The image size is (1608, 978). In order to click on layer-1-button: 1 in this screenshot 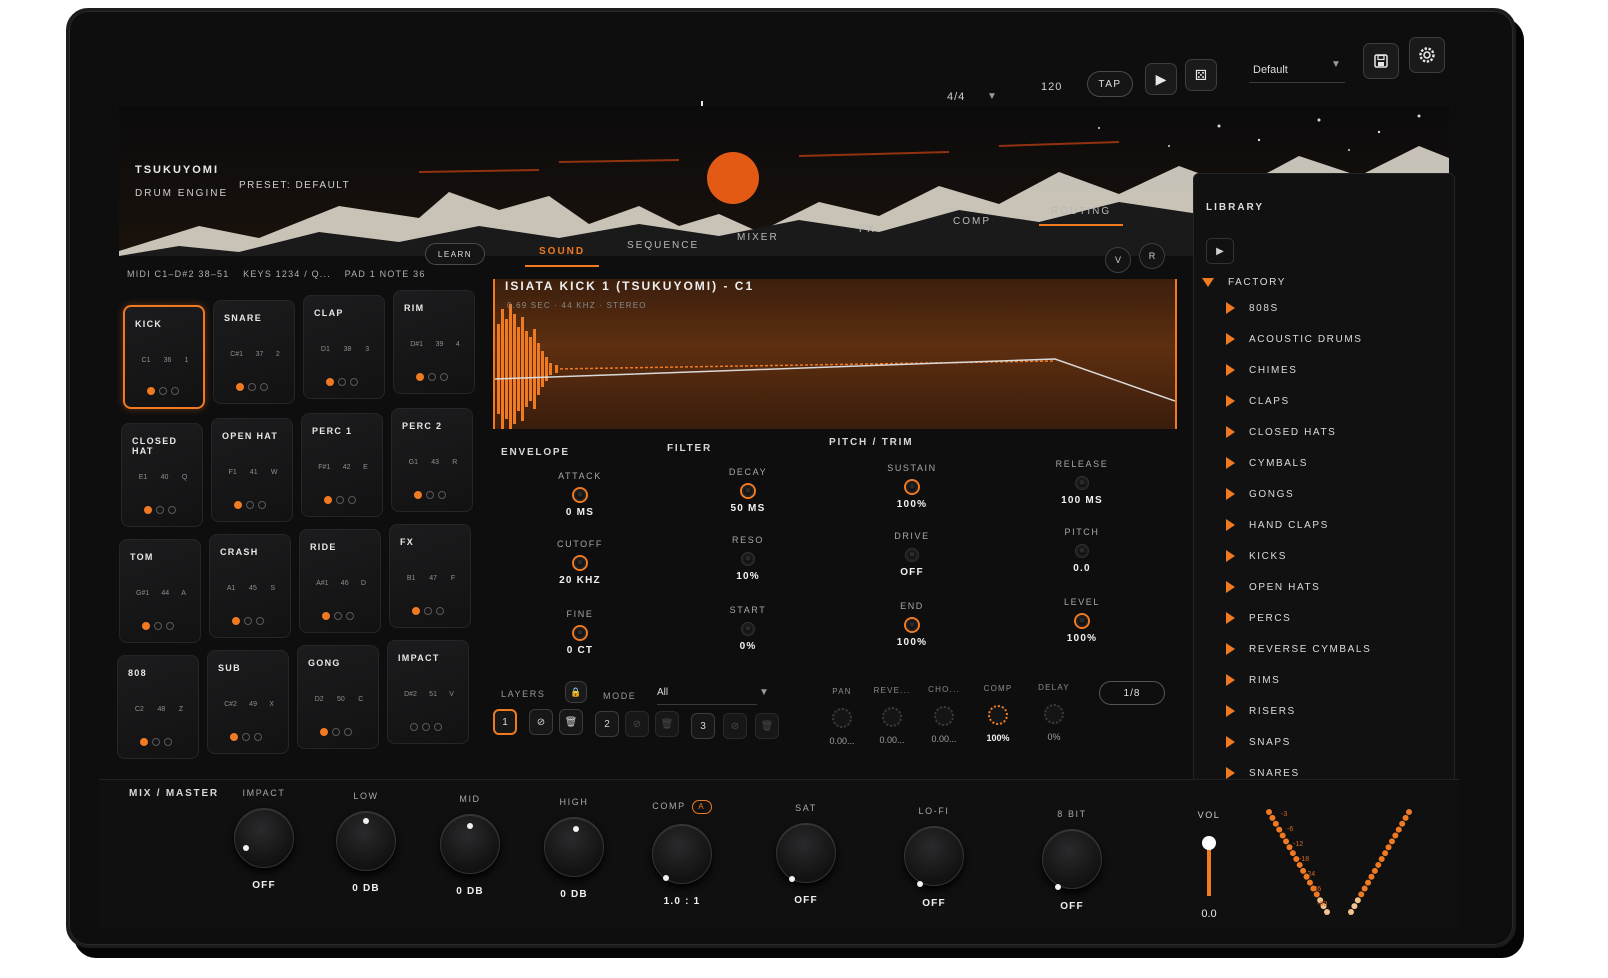, I will do `click(505, 722)`.